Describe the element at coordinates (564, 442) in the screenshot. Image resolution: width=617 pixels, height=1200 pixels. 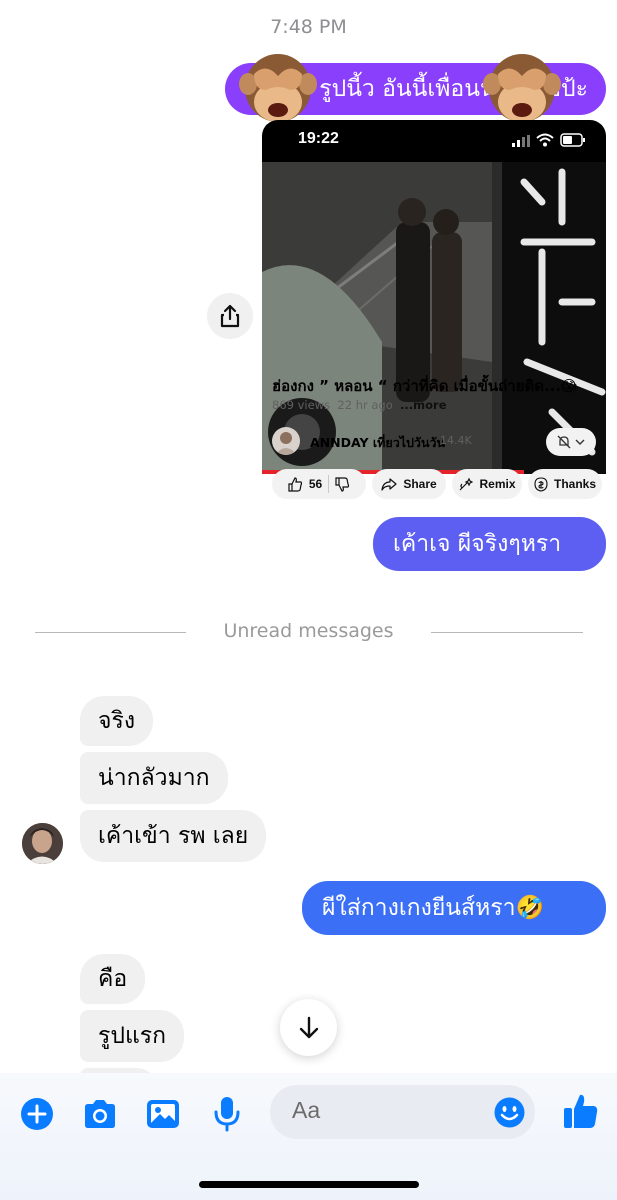
I see `bell-off-icon` at that location.